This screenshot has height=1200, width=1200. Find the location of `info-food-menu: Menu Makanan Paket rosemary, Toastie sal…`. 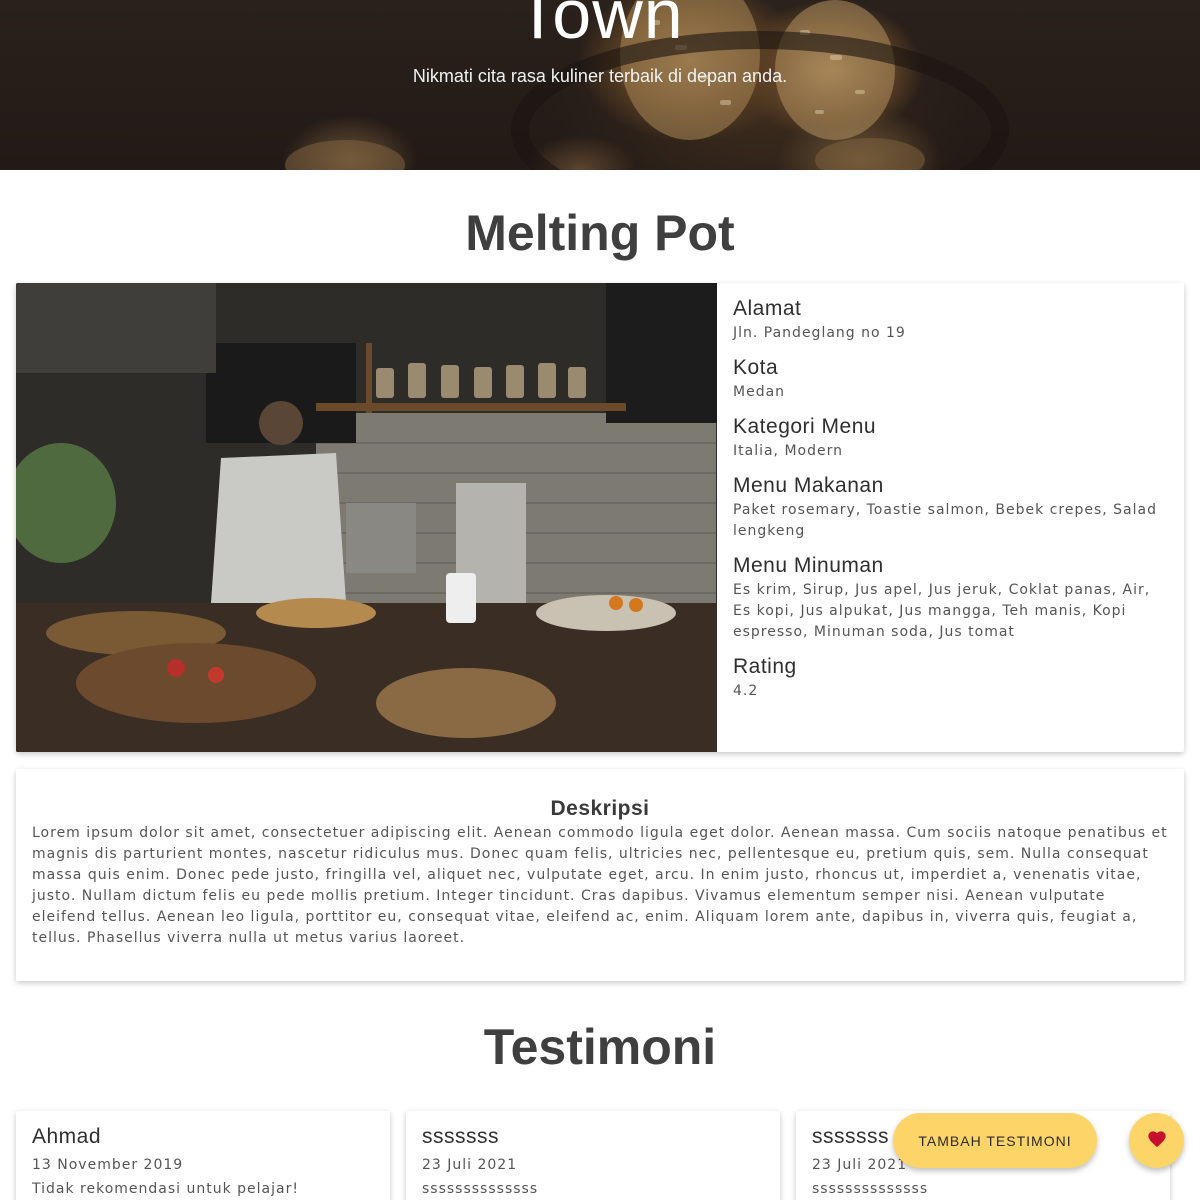

info-food-menu: Menu Makanan Paket rosemary, Toastie sal… is located at coordinates (953, 507).